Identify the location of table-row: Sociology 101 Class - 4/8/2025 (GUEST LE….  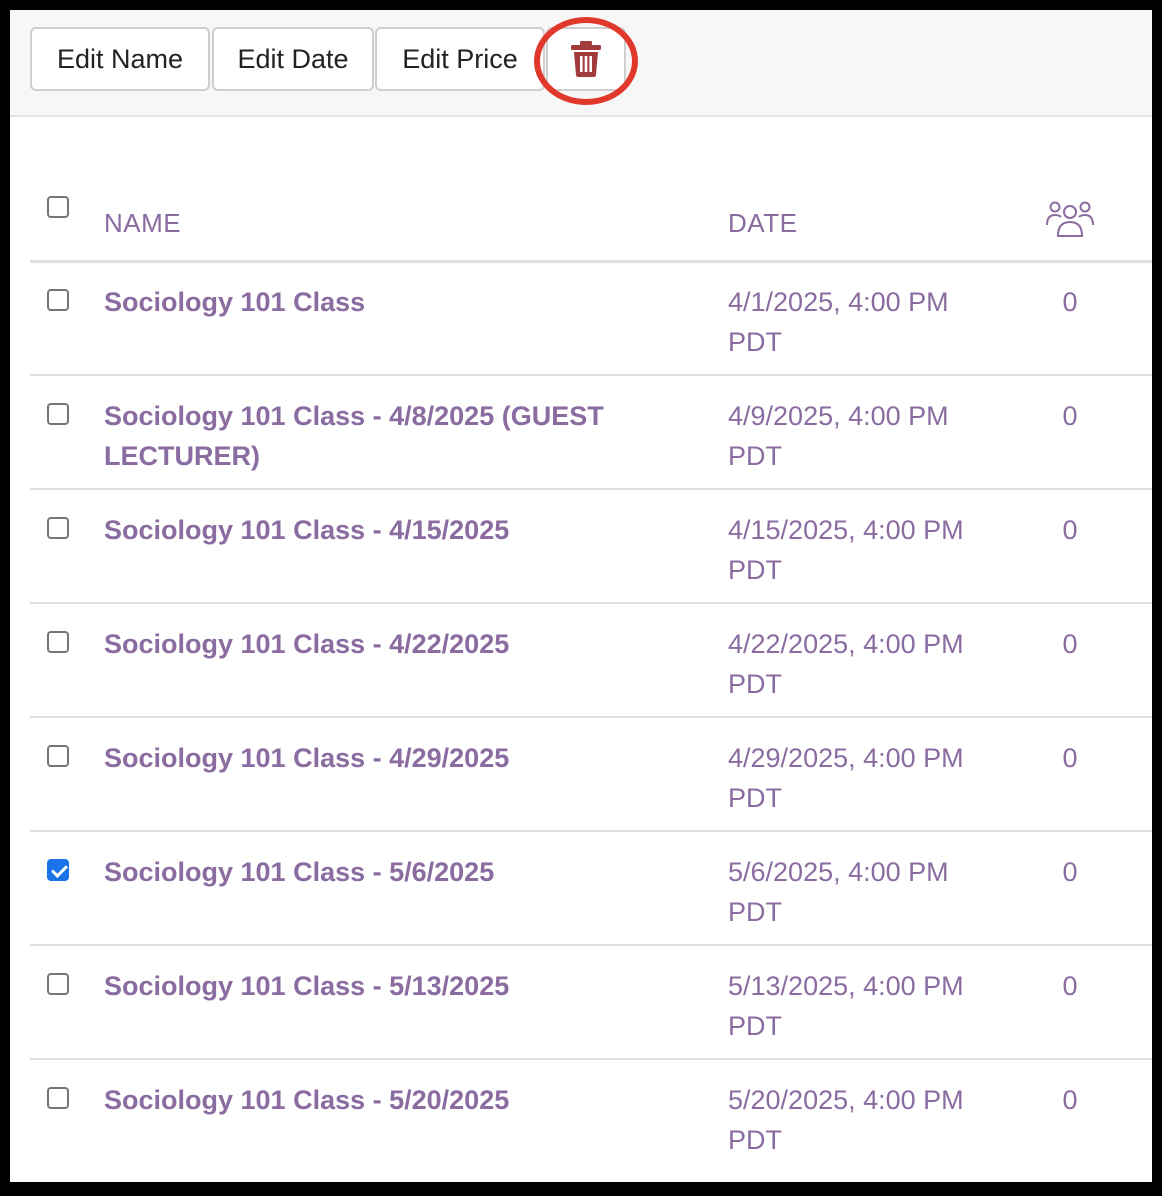
(591, 433).